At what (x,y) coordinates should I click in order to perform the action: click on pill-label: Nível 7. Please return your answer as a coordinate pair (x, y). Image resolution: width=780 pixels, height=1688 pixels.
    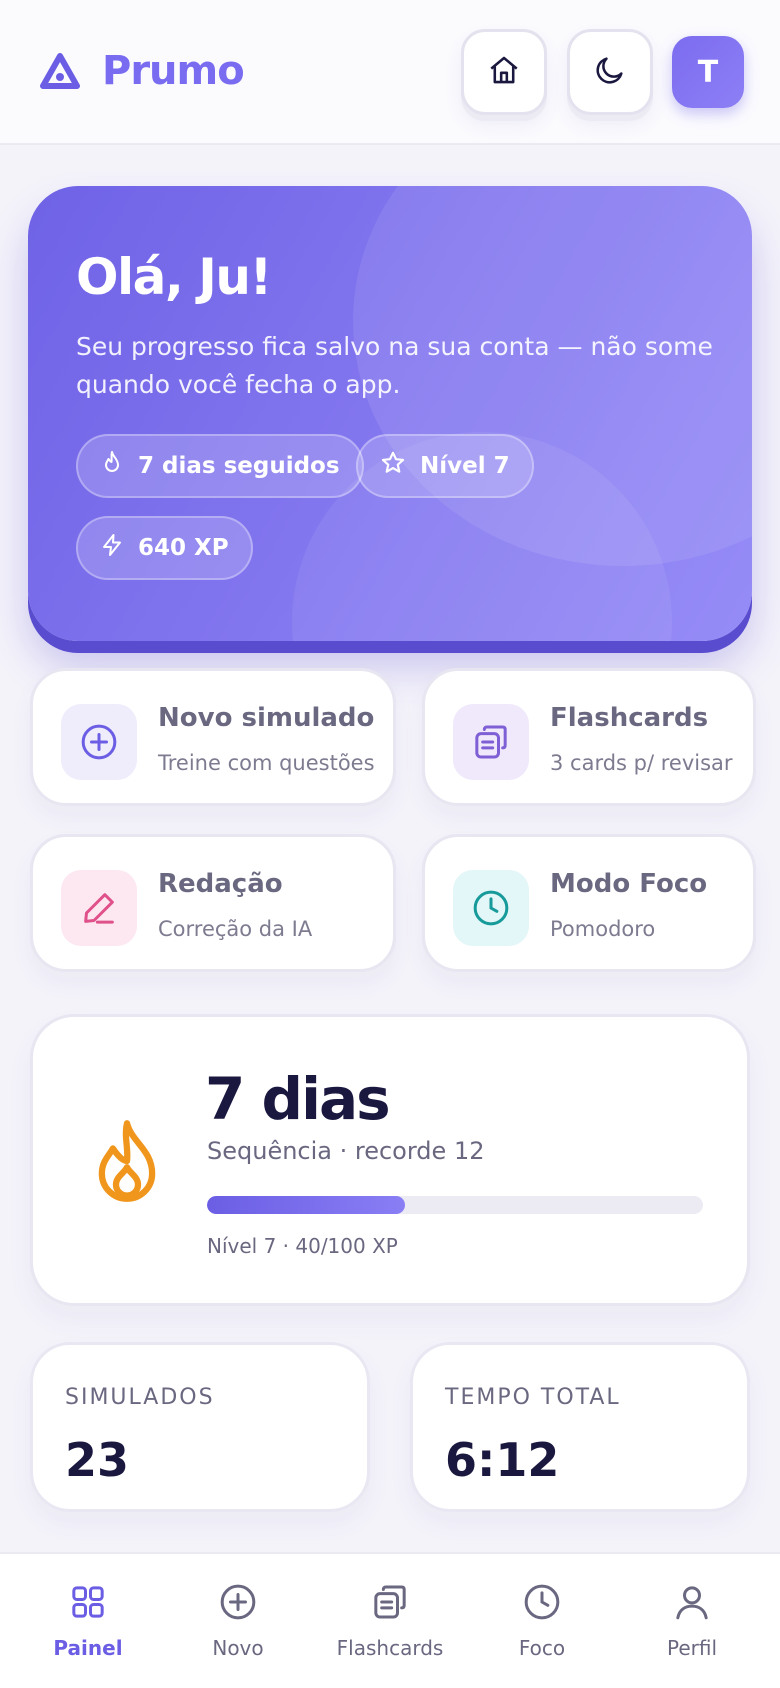
    Looking at the image, I should click on (465, 466).